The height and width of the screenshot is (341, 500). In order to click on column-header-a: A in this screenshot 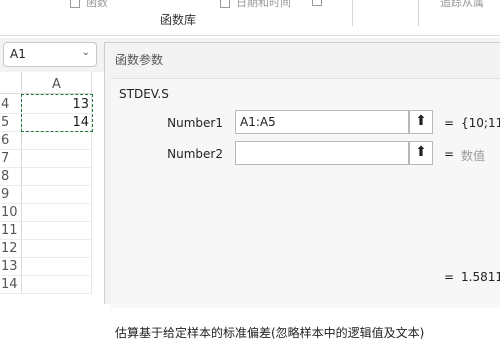, I will do `click(57, 83)`.